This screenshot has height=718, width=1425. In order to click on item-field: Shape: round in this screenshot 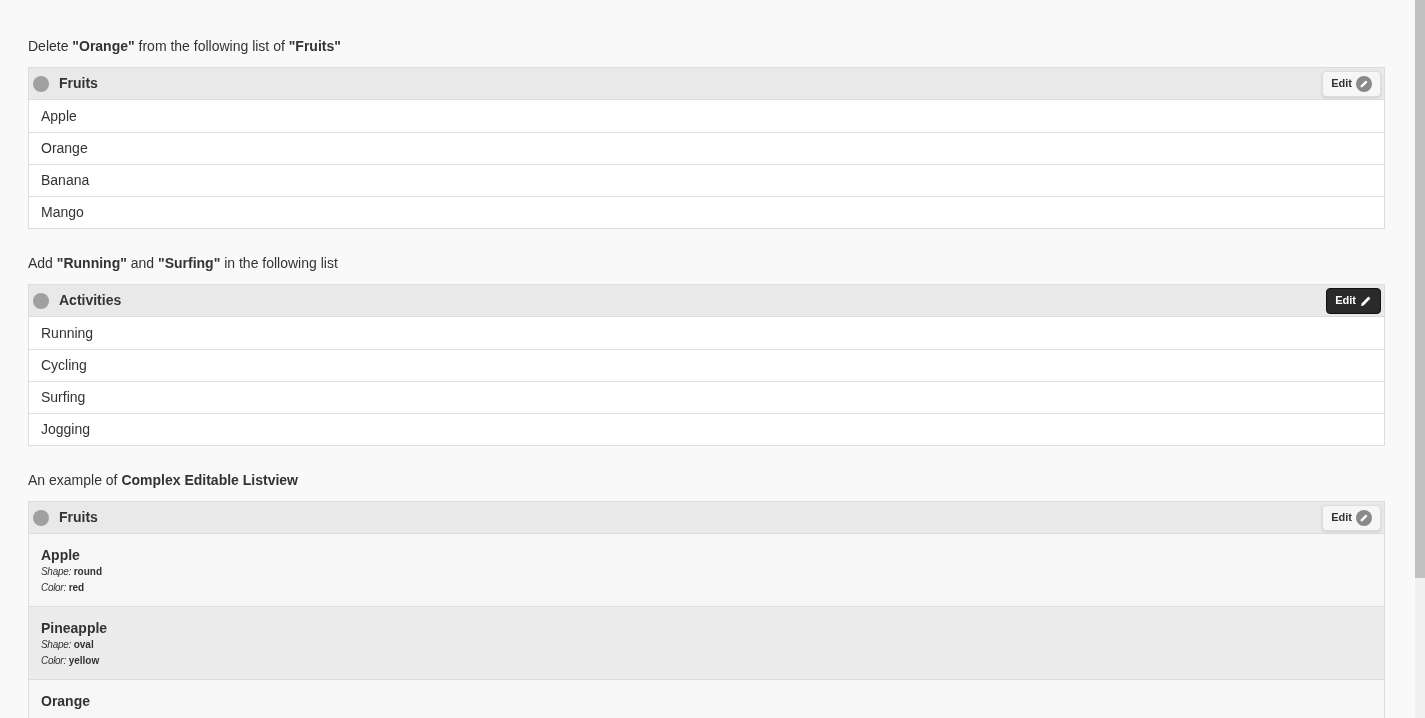, I will do `click(706, 572)`.